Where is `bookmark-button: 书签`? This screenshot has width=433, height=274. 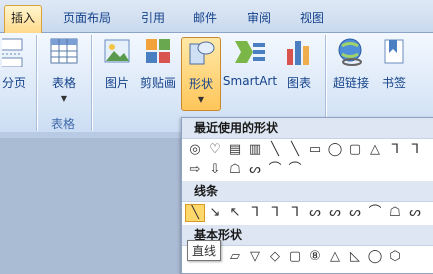
bookmark-button: 书签 is located at coordinates (394, 73).